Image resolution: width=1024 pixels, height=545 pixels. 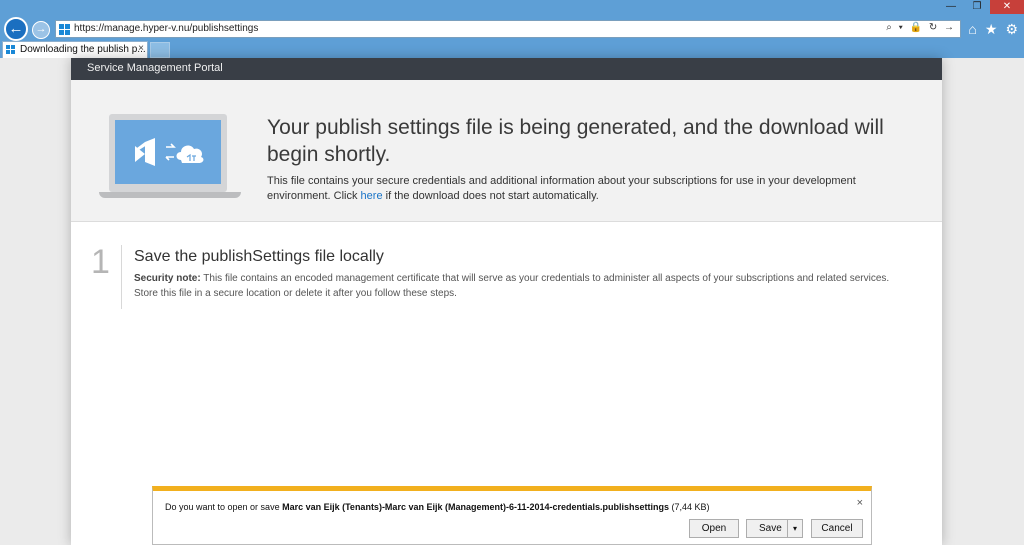 I want to click on settings-icon: ⚙, so click(x=1011, y=29).